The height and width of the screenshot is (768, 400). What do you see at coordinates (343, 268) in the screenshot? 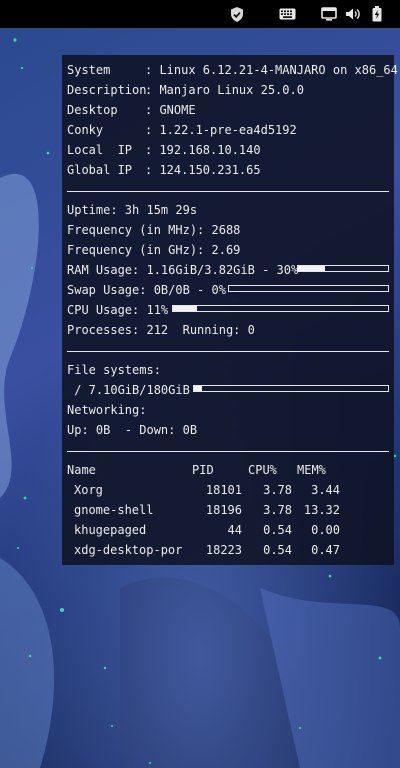
I see `ram-usage-bar` at bounding box center [343, 268].